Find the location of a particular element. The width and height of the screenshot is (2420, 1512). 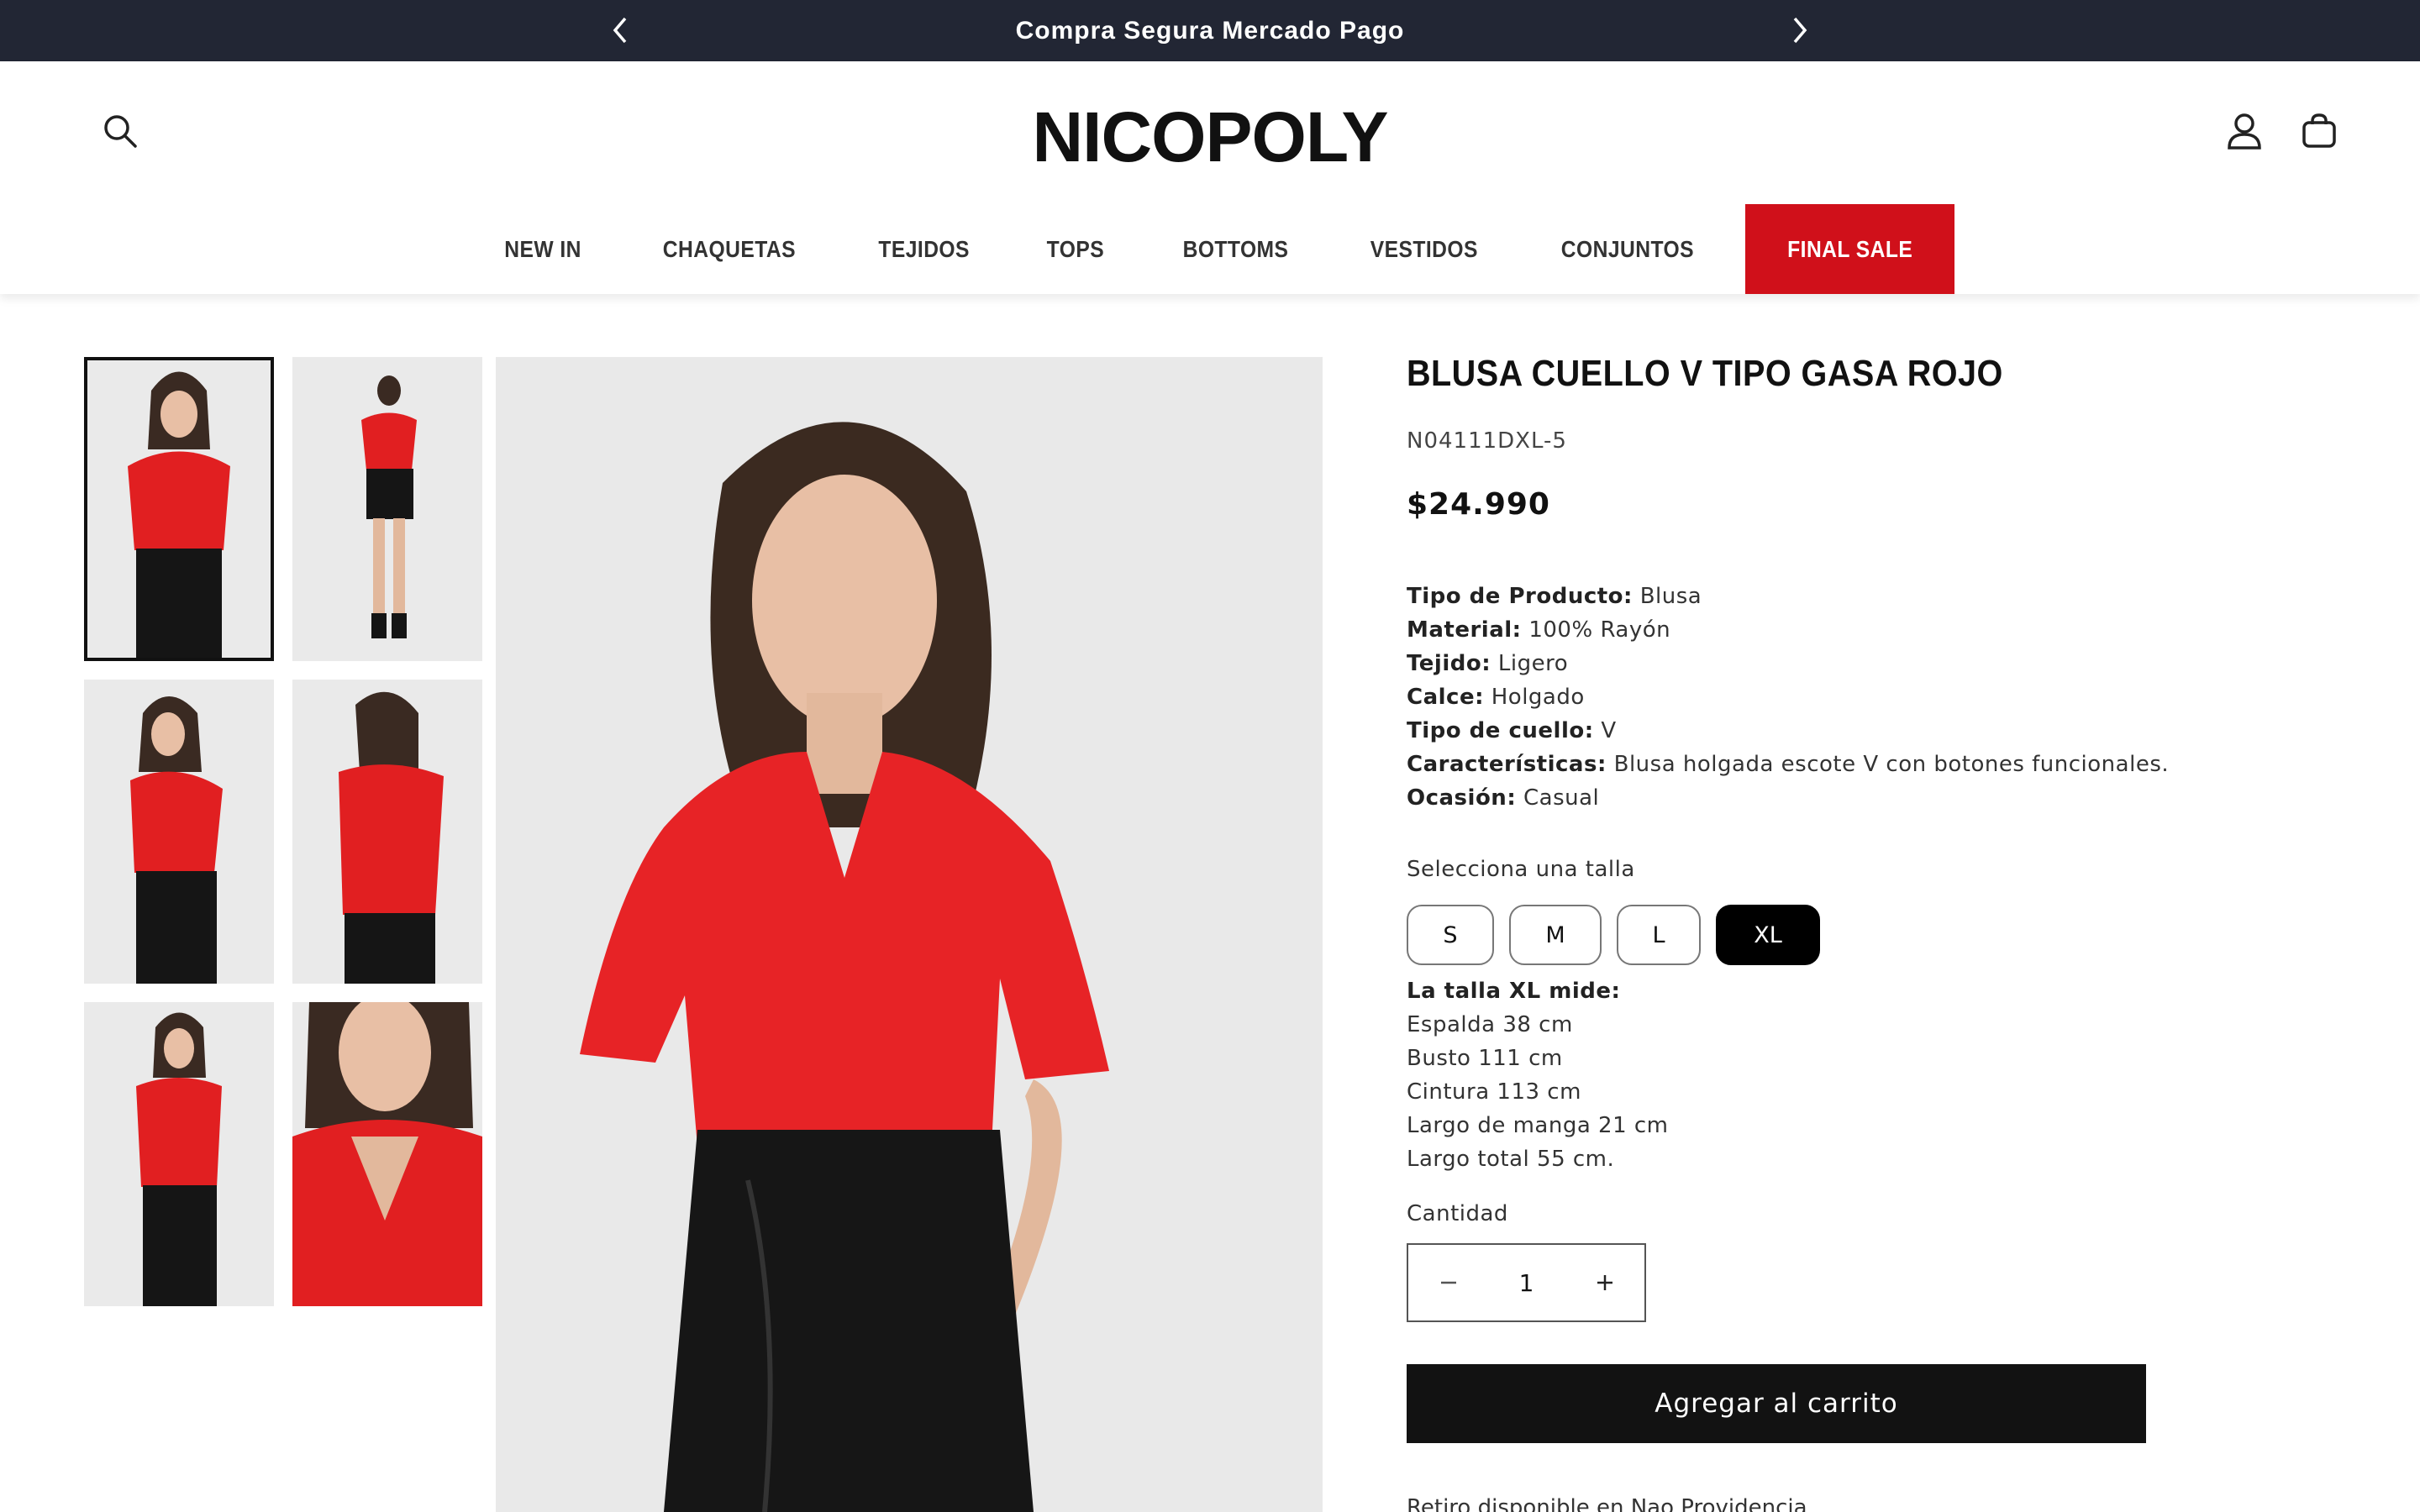

measure-row: Espalda 38 cm is located at coordinates (1490, 1024).